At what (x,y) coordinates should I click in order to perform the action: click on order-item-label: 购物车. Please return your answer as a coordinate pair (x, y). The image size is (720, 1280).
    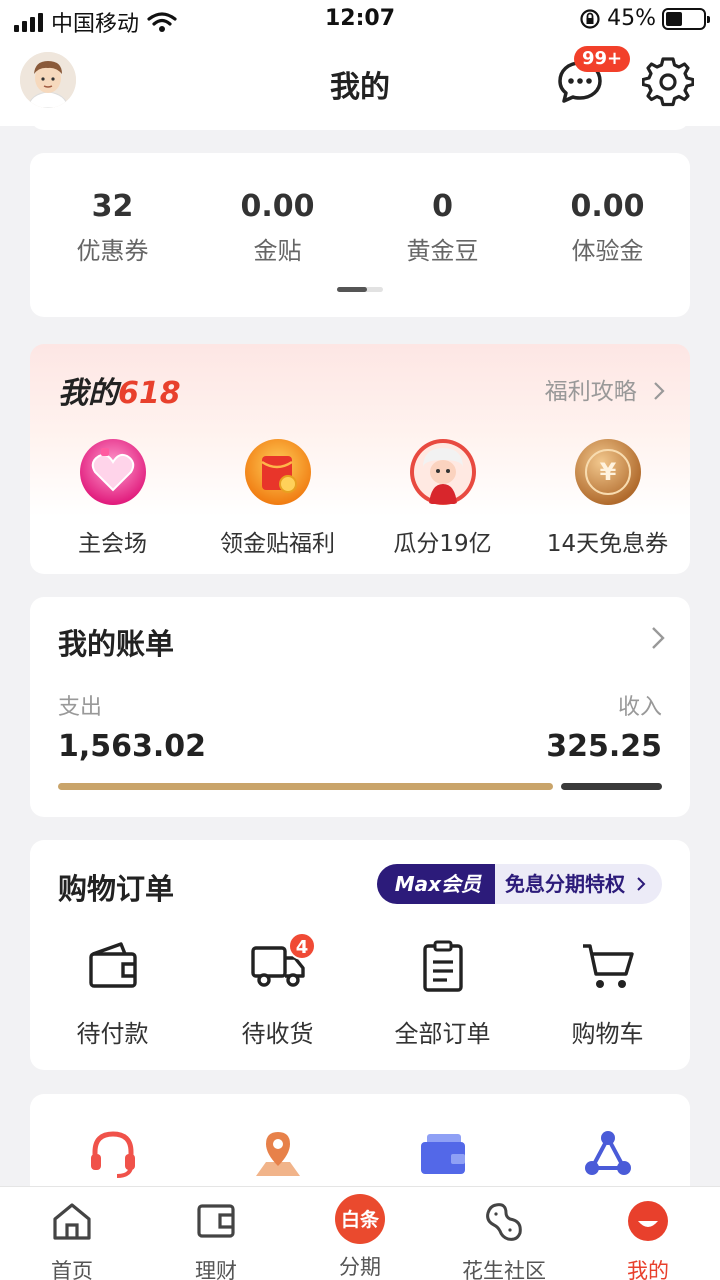
    Looking at the image, I should click on (607, 1034).